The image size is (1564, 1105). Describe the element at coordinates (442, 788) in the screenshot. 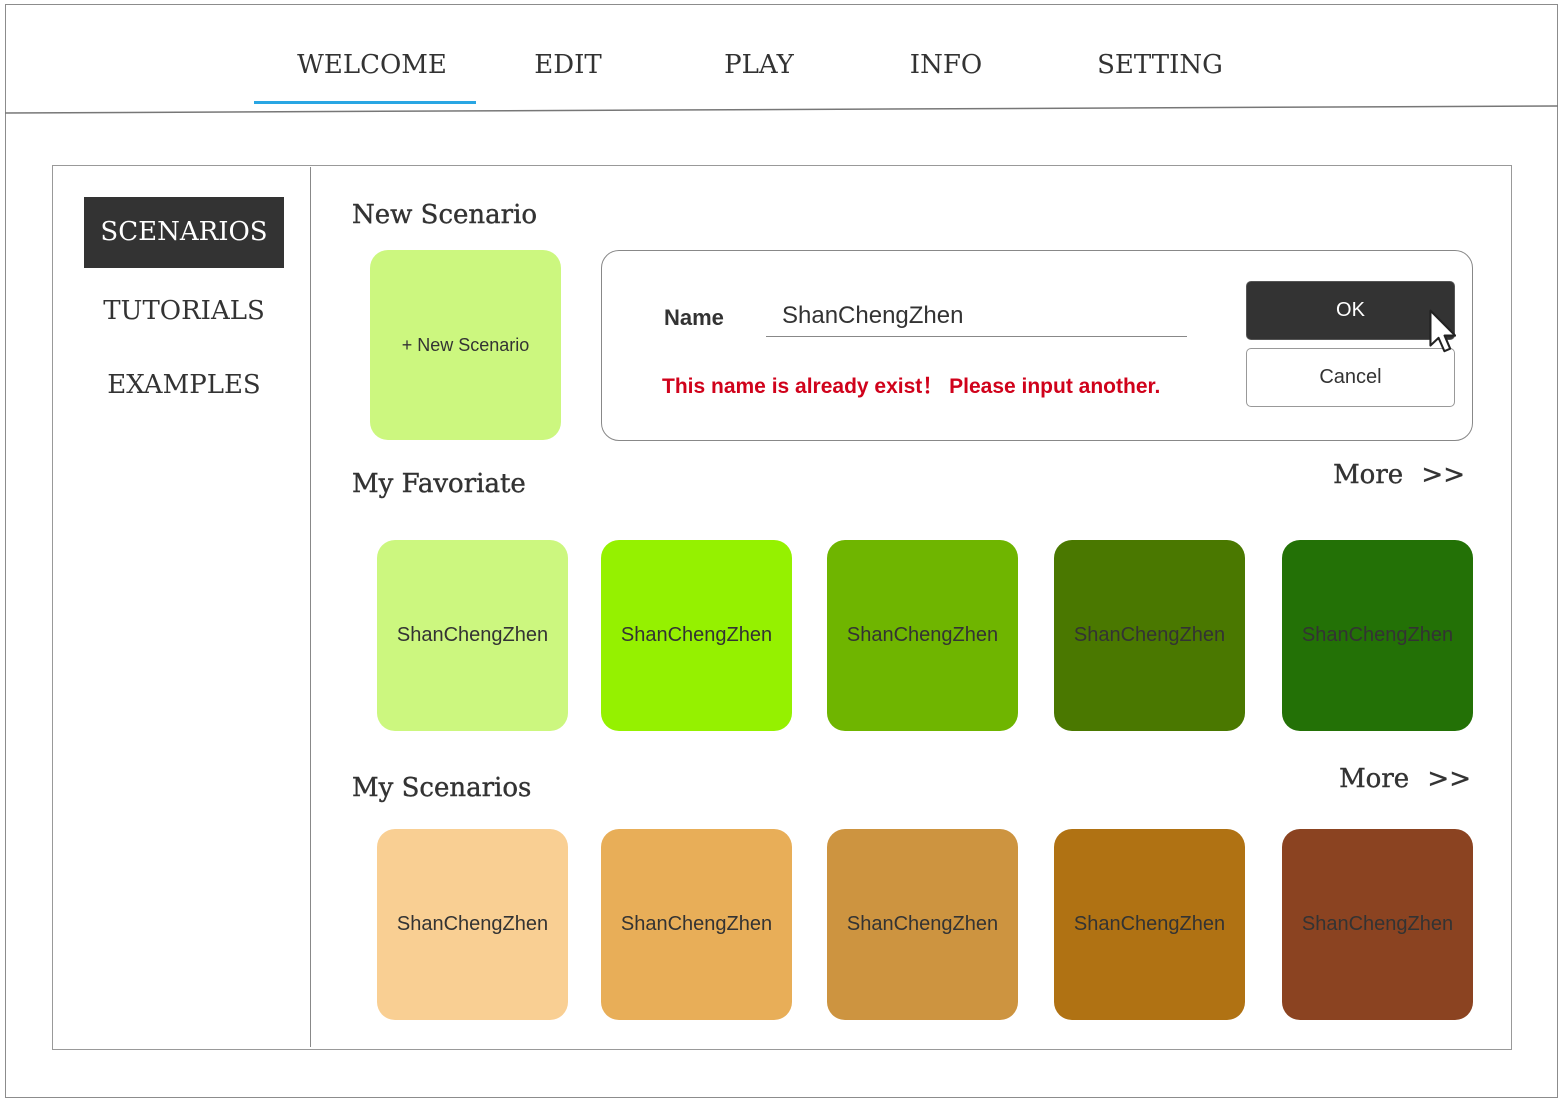

I see `my-scenarios-heading: My Scenarios` at that location.